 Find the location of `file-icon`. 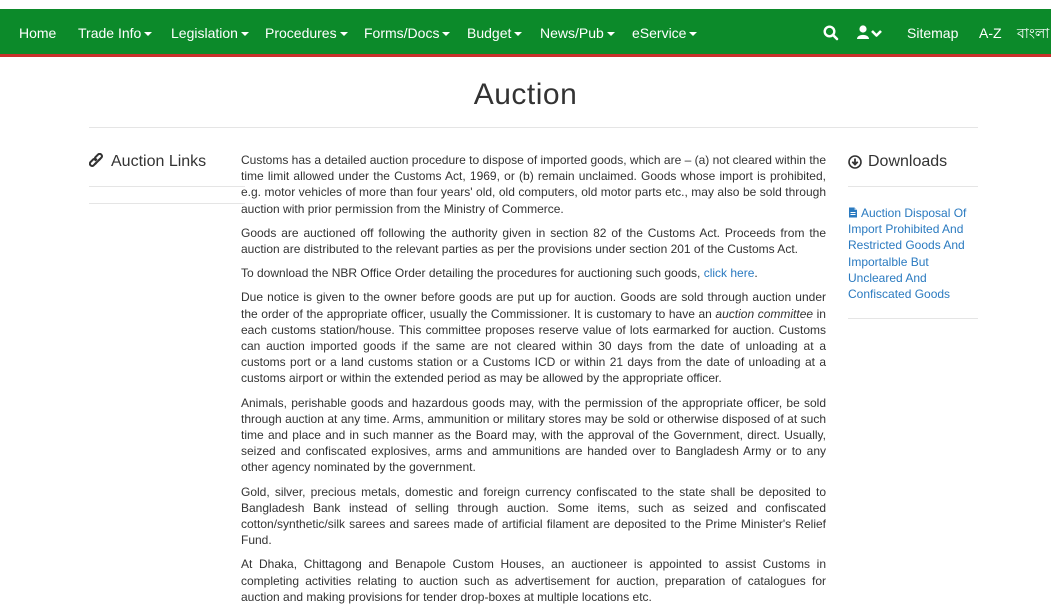

file-icon is located at coordinates (853, 212).